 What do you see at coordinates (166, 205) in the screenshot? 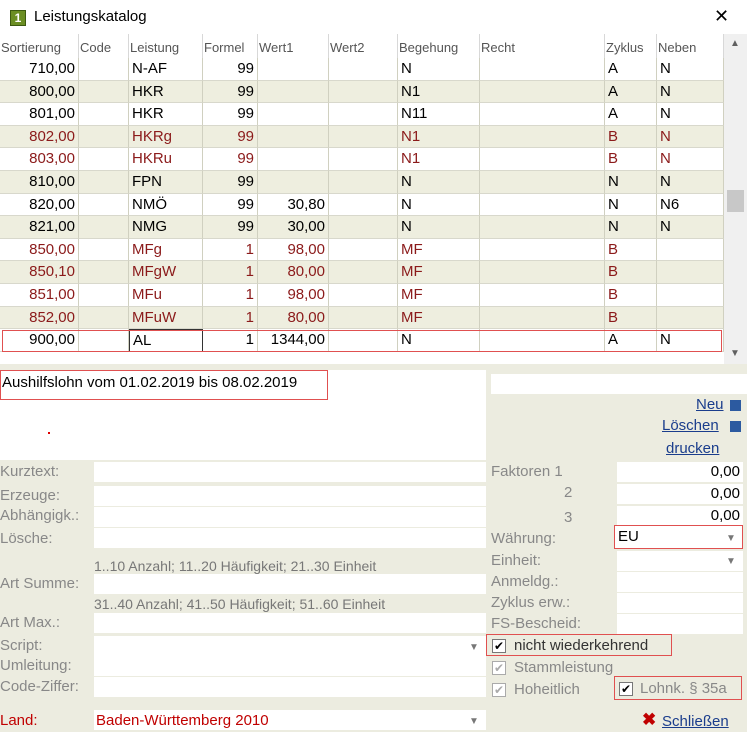
I see `cell-leistung: NMÖ` at bounding box center [166, 205].